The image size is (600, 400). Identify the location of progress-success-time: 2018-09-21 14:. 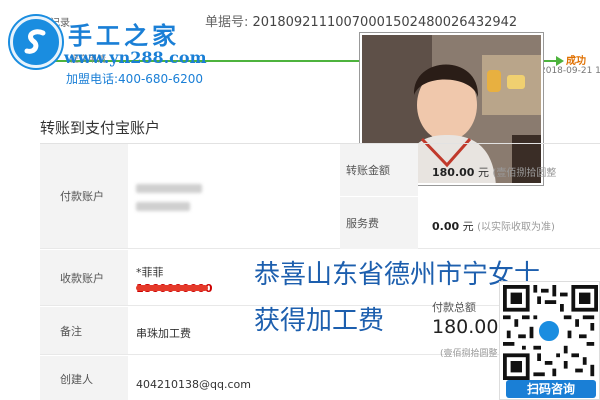
(570, 71).